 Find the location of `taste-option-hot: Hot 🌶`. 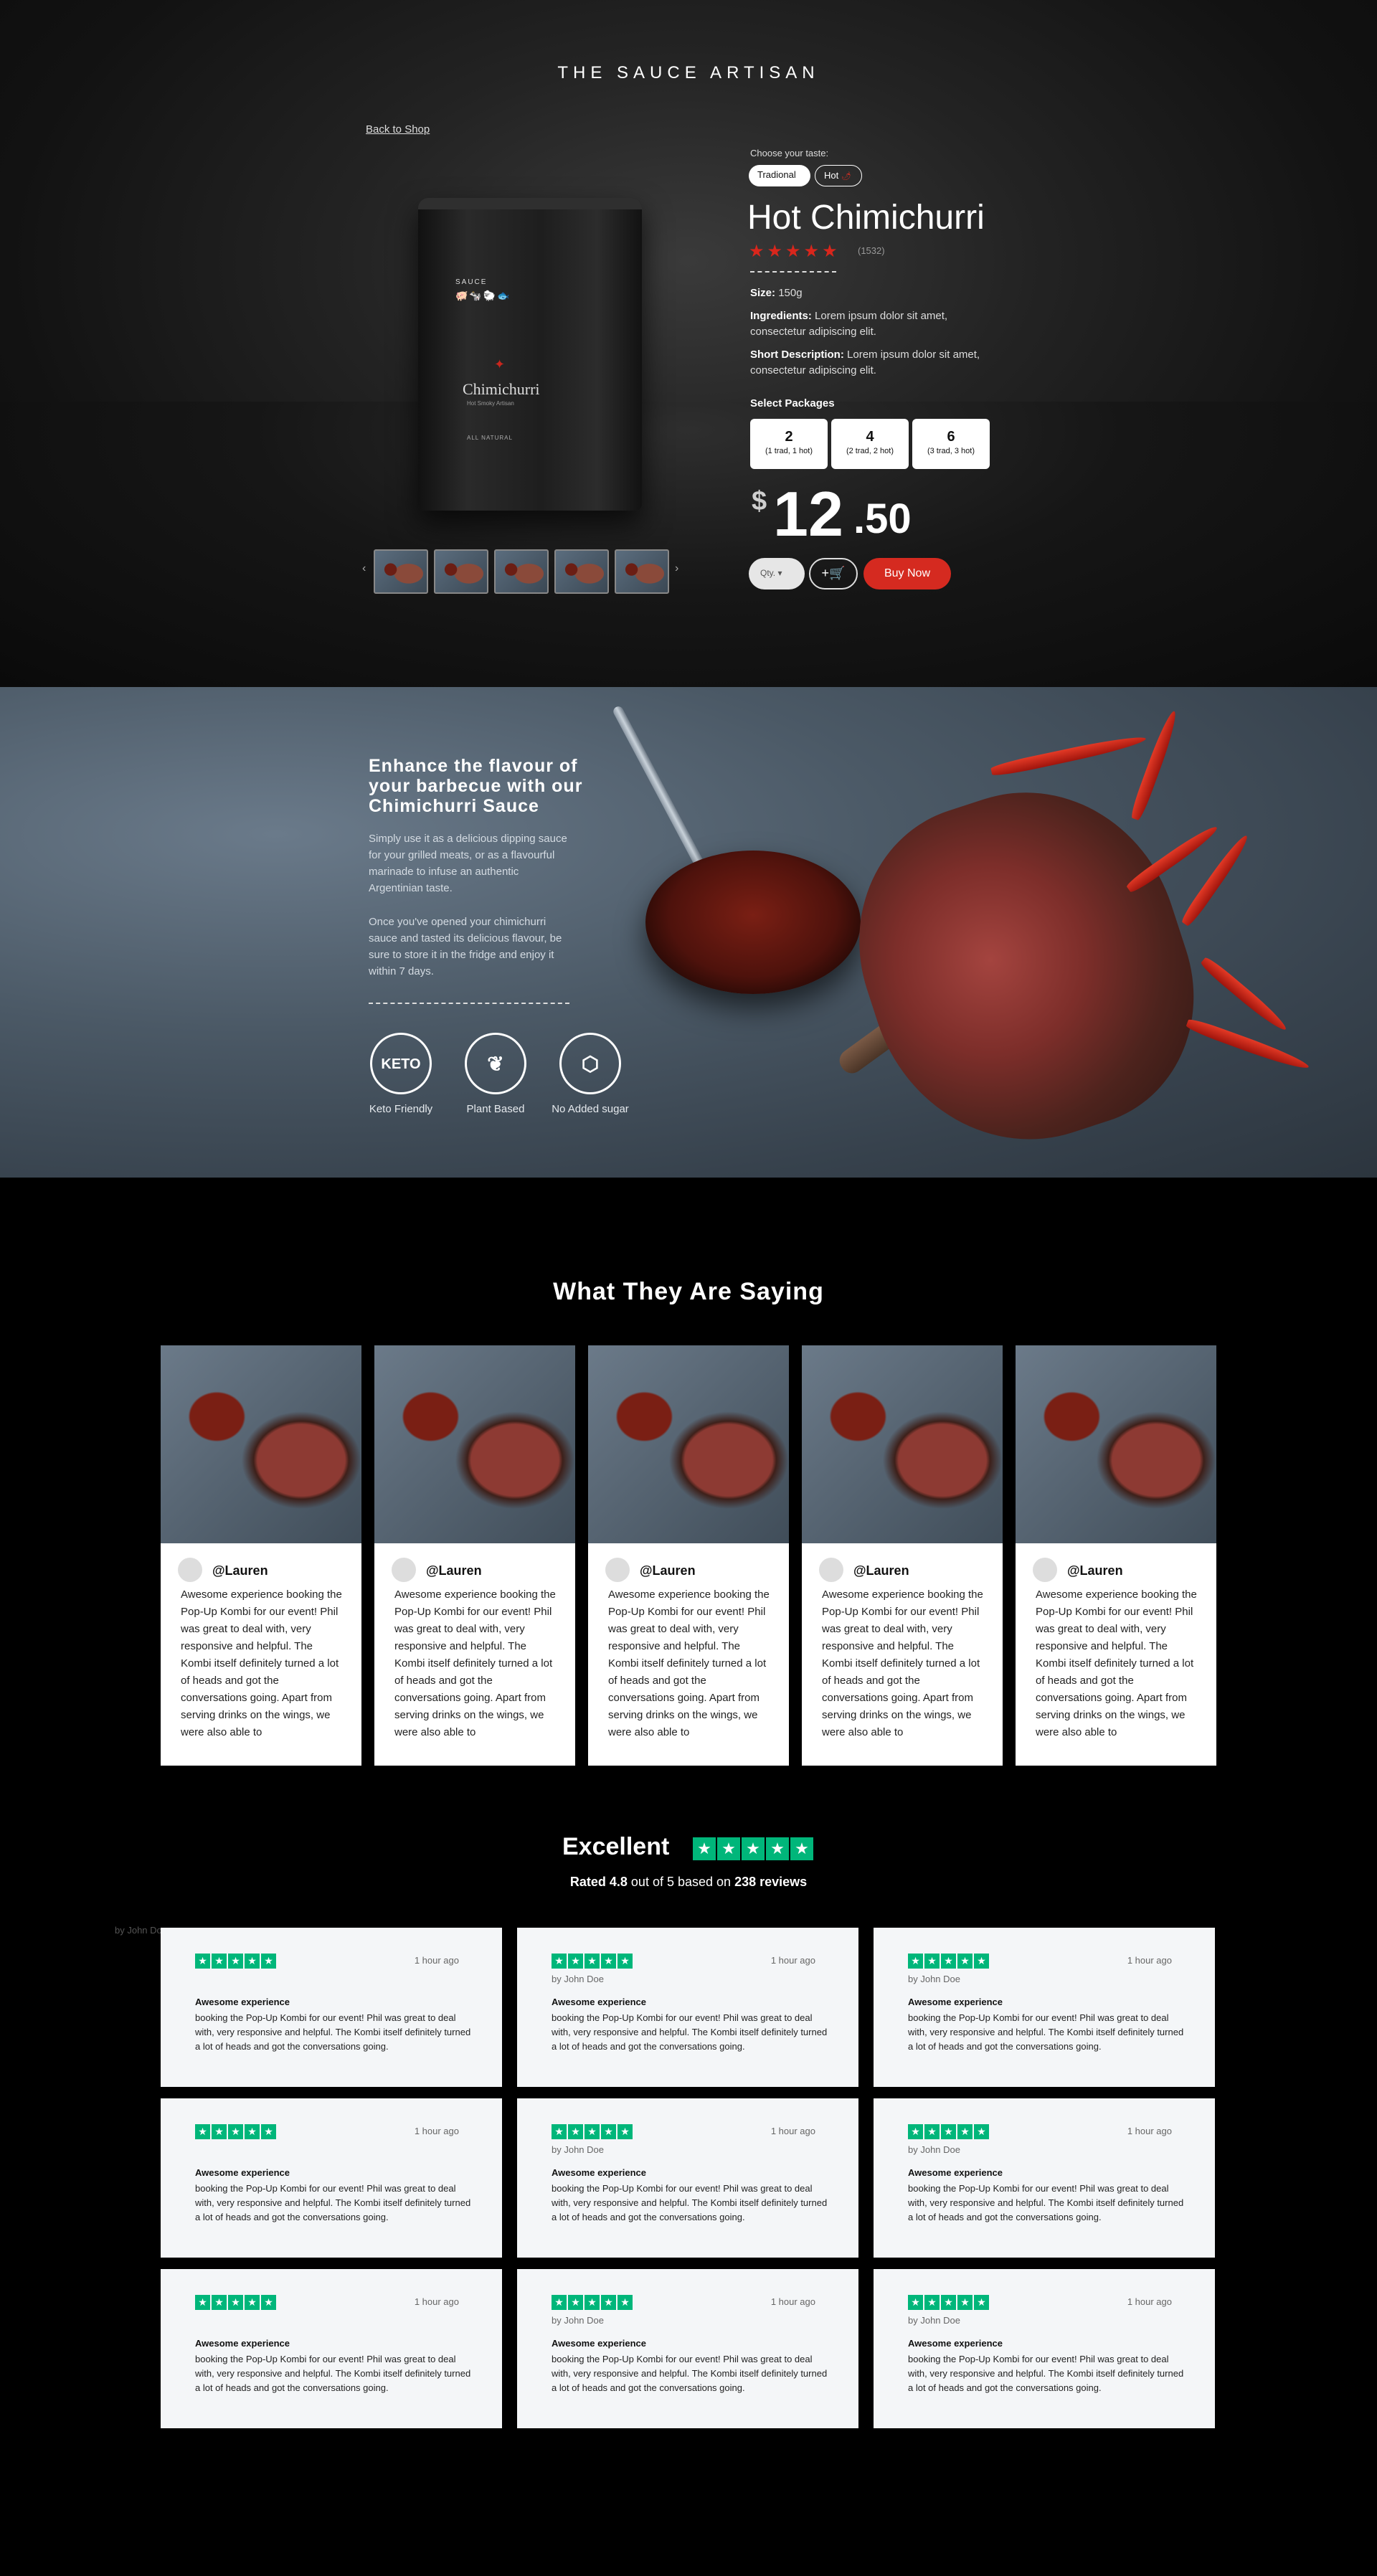

taste-option-hot: Hot 🌶 is located at coordinates (839, 175).